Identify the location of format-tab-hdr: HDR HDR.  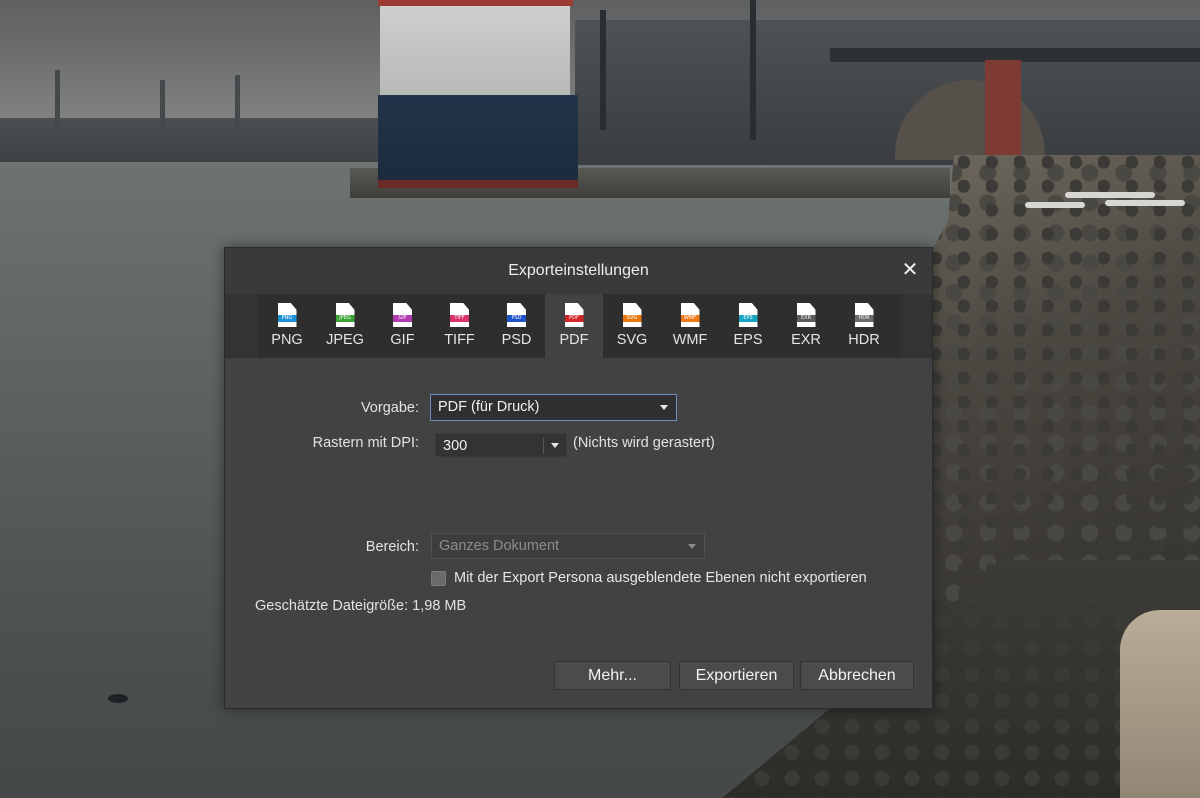
(864, 326).